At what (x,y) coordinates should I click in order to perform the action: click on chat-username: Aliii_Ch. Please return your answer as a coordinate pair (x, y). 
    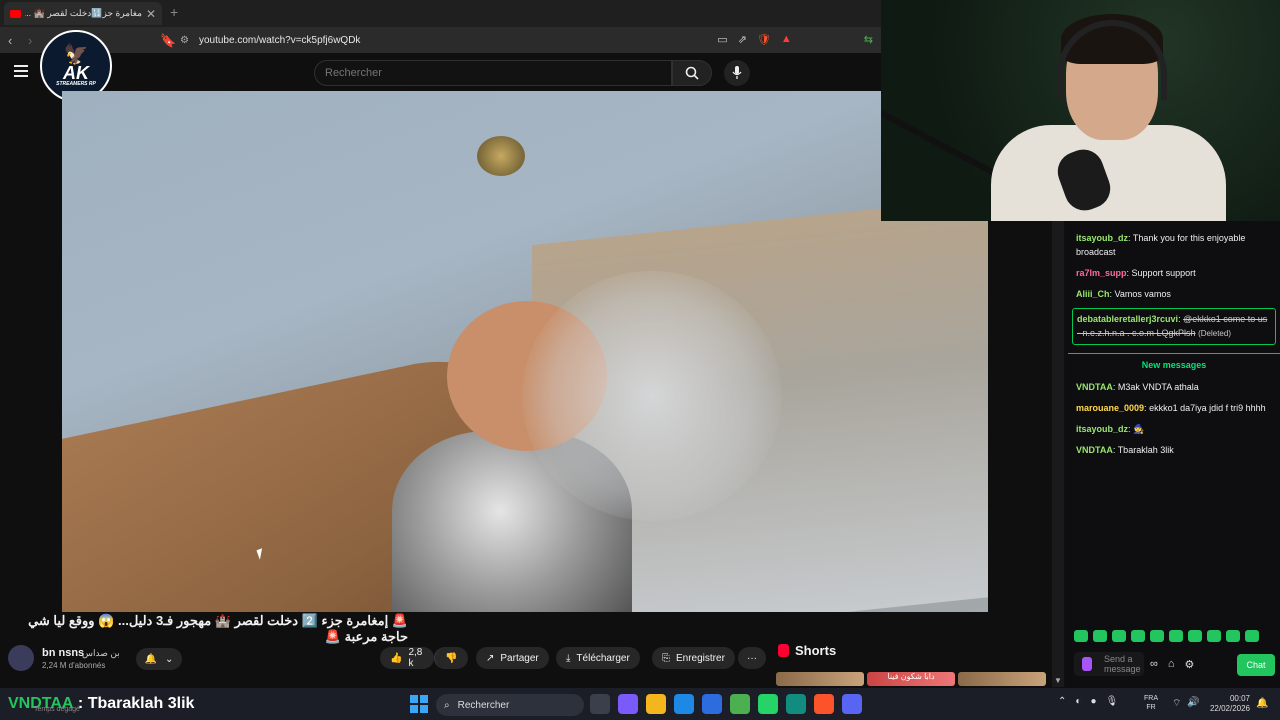
    Looking at the image, I should click on (1093, 294).